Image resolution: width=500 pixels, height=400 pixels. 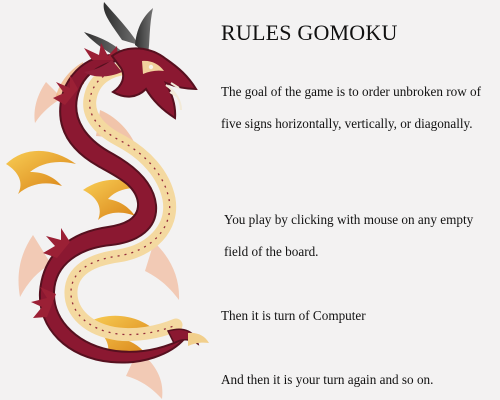 What do you see at coordinates (309, 32) in the screenshot?
I see `rules-title: RULES GOMOKU` at bounding box center [309, 32].